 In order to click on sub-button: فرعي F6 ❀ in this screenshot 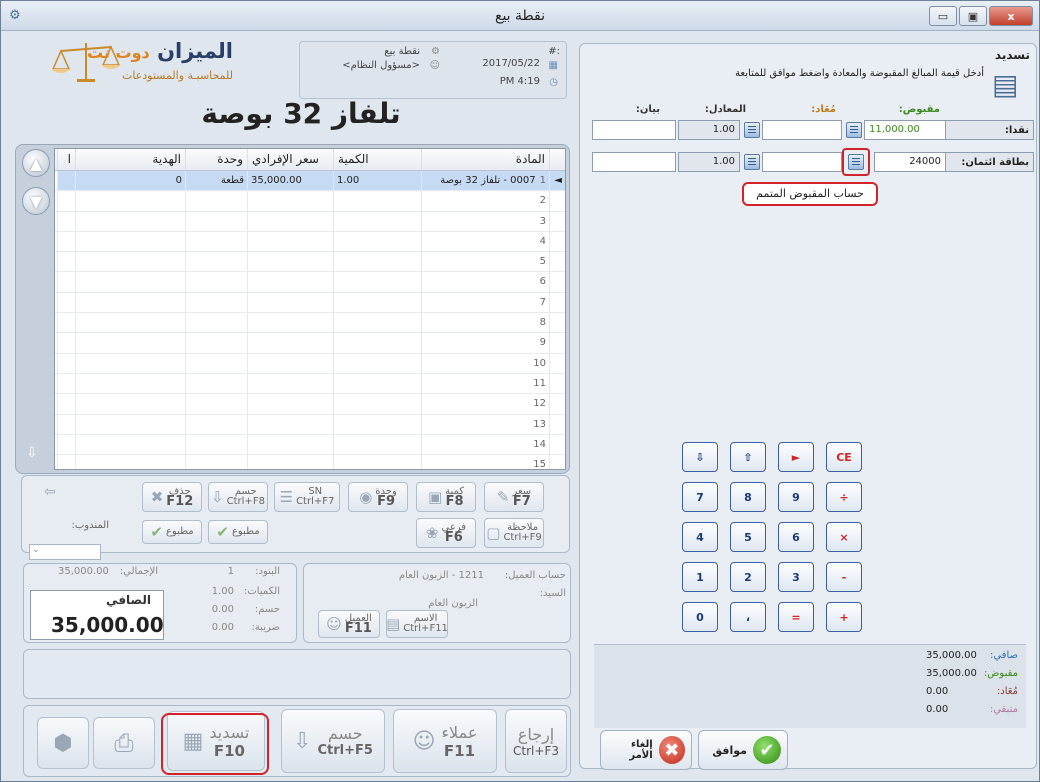, I will do `click(446, 533)`.